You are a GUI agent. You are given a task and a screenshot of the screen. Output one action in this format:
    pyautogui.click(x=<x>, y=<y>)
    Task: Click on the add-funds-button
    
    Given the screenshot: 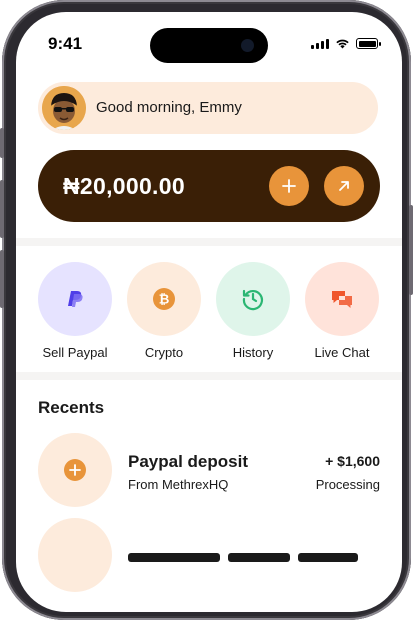 What is the action you would take?
    pyautogui.click(x=289, y=186)
    